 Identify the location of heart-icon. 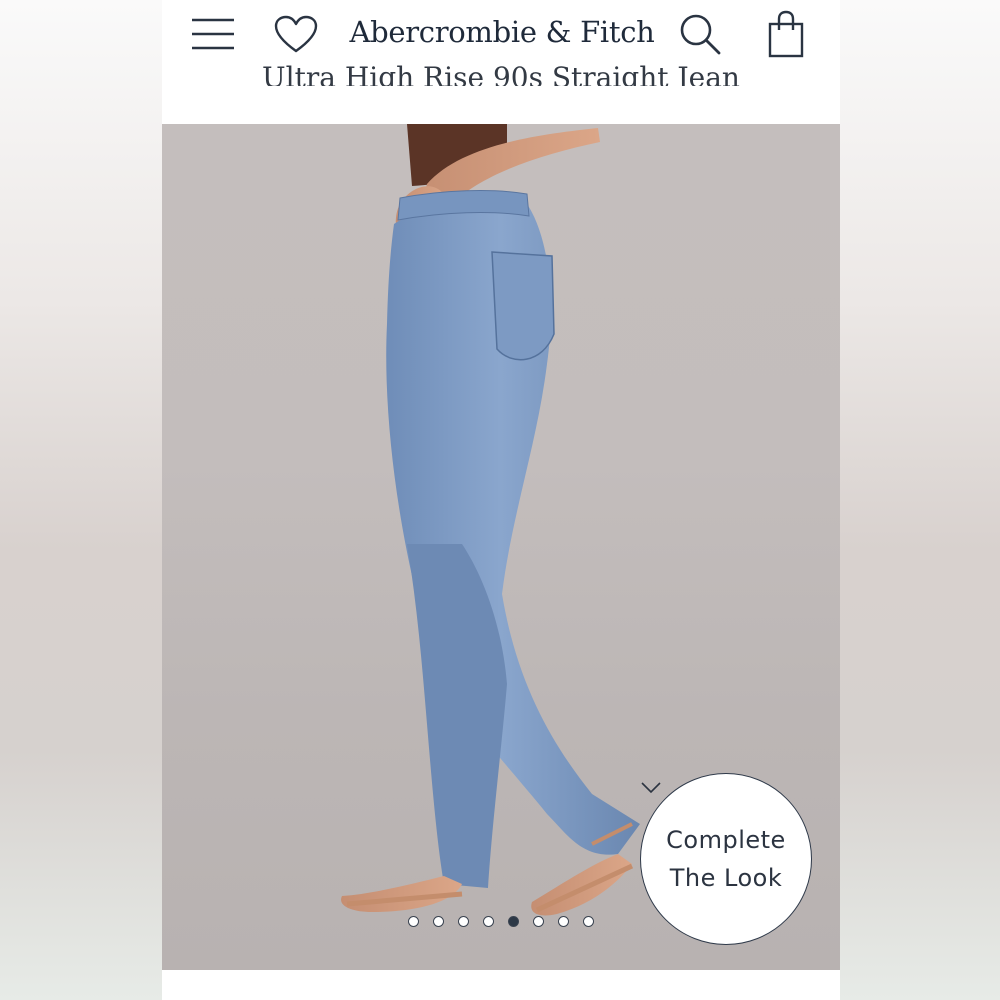
(296, 35).